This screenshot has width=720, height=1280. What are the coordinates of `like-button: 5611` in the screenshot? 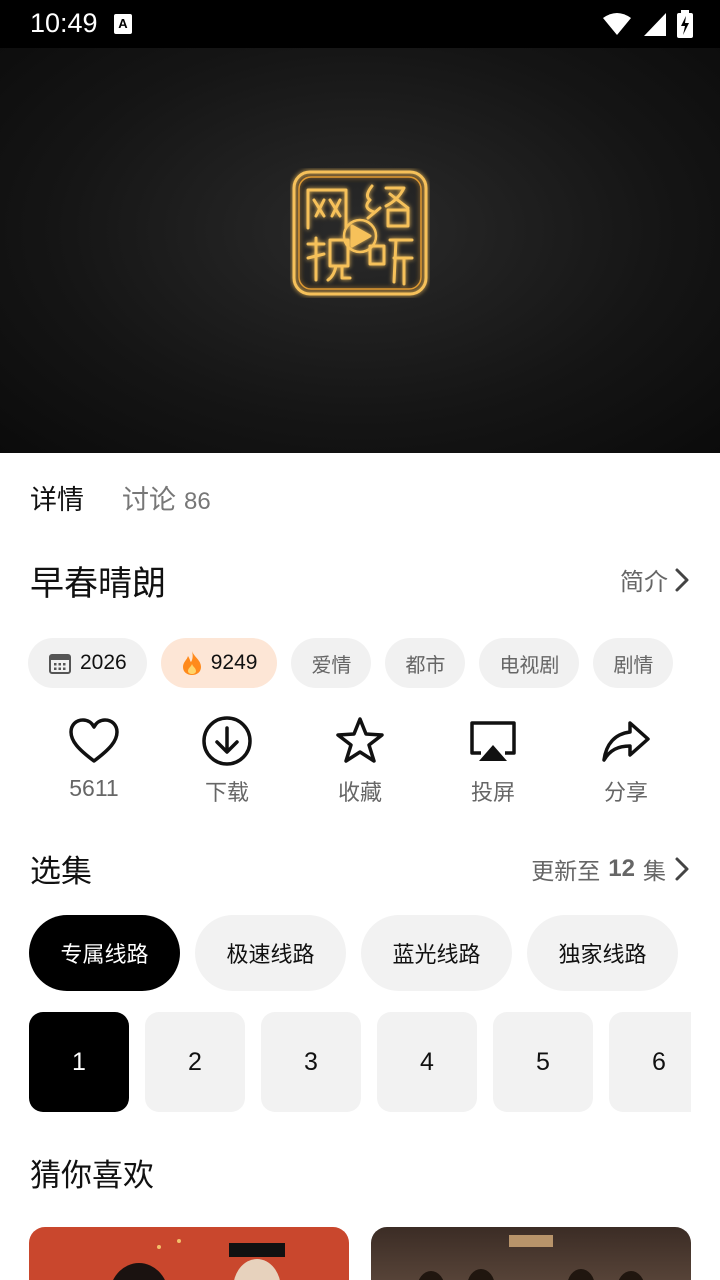 It's located at (94, 761).